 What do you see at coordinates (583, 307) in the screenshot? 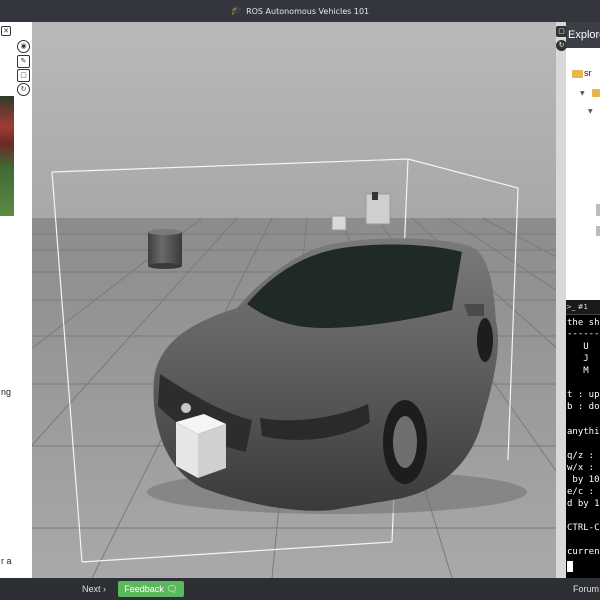
I see `terminal-tab: >_ #1` at bounding box center [583, 307].